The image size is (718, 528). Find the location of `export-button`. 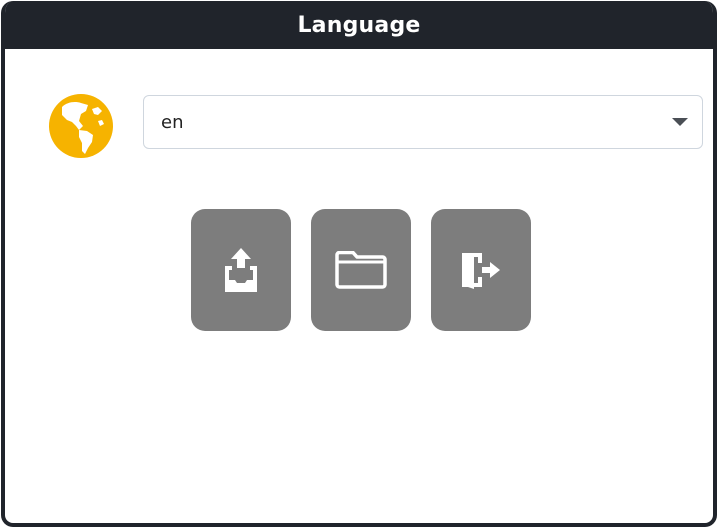

export-button is located at coordinates (241, 270).